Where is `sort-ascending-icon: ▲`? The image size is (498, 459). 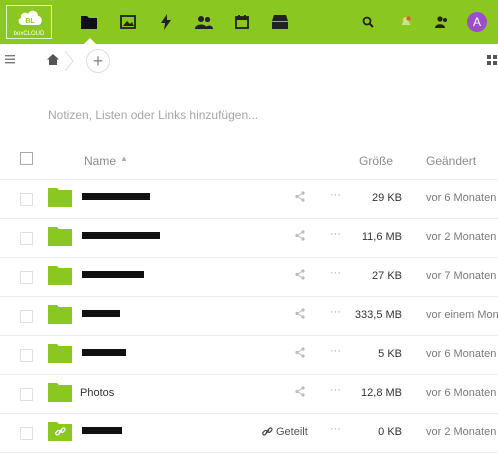 sort-ascending-icon: ▲ is located at coordinates (124, 158).